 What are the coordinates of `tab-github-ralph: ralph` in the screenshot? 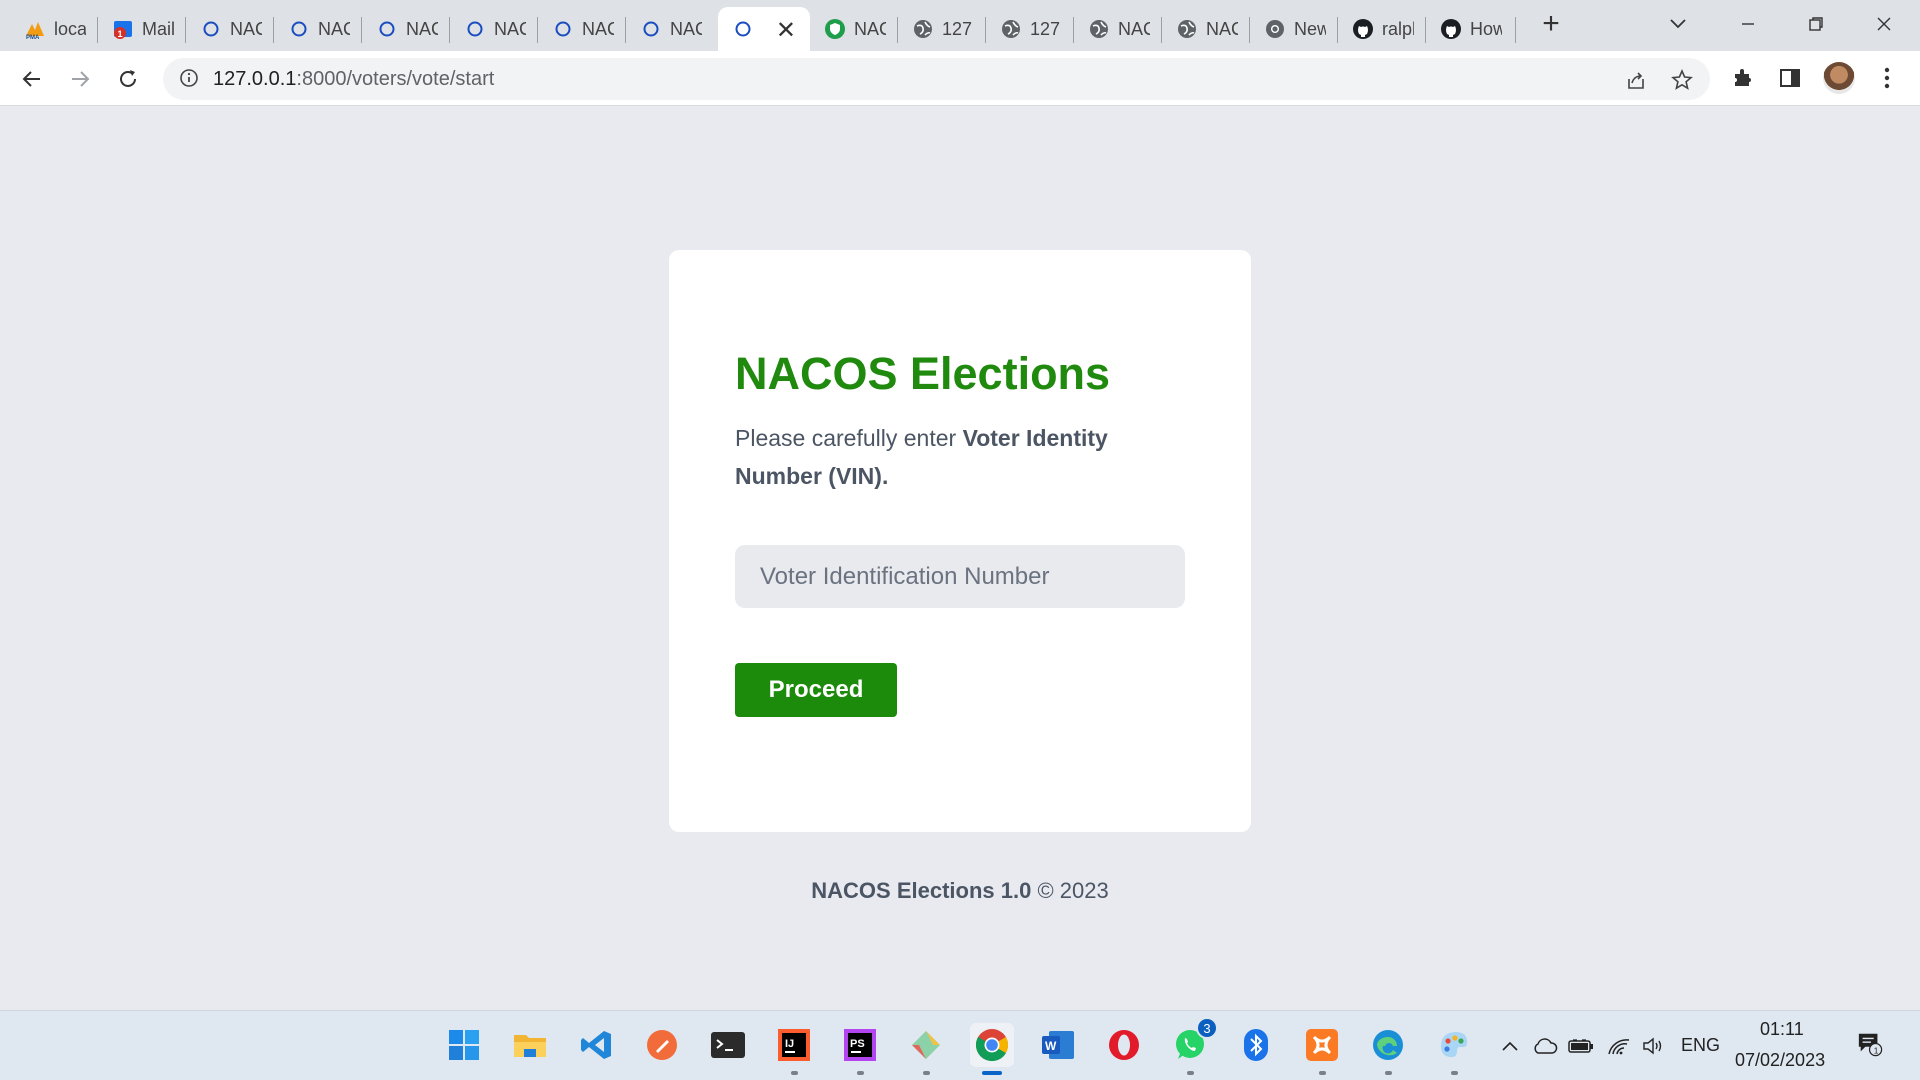 It's located at (1382, 29).